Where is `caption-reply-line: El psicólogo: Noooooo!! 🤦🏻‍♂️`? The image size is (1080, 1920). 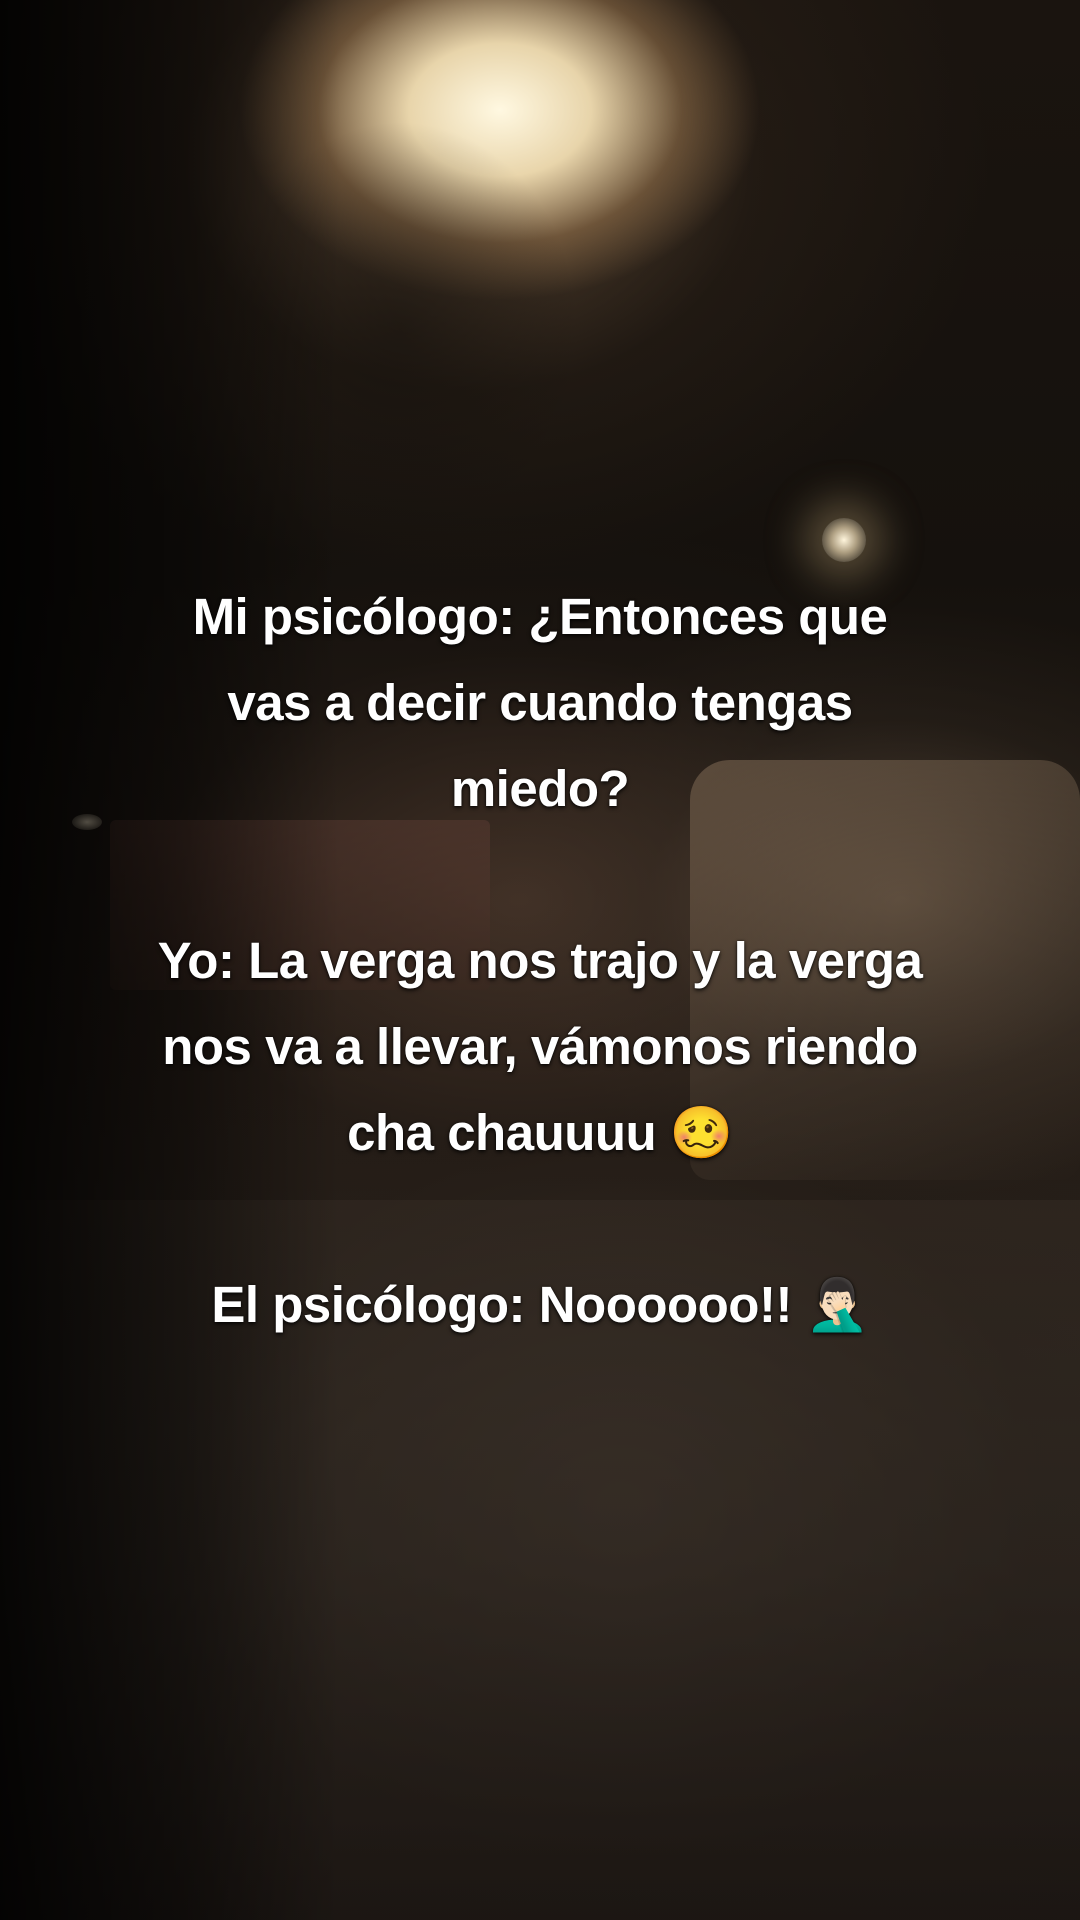 caption-reply-line: El psicólogo: Noooooo!! 🤦🏻‍♂️ is located at coordinates (540, 1304).